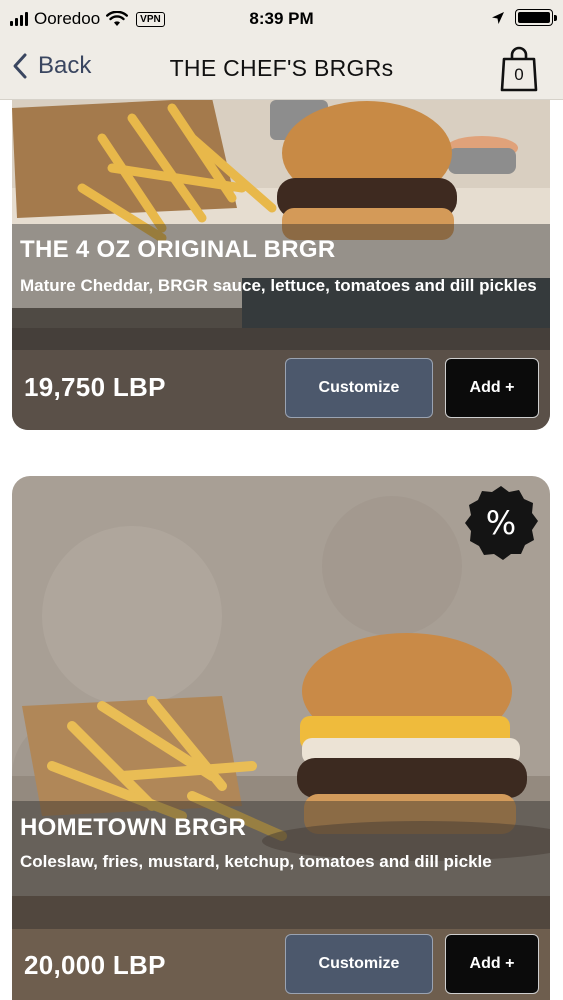 This screenshot has height=1000, width=563. What do you see at coordinates (178, 249) in the screenshot?
I see `product-name: THE 4 OZ ORIGINAL BRGR` at bounding box center [178, 249].